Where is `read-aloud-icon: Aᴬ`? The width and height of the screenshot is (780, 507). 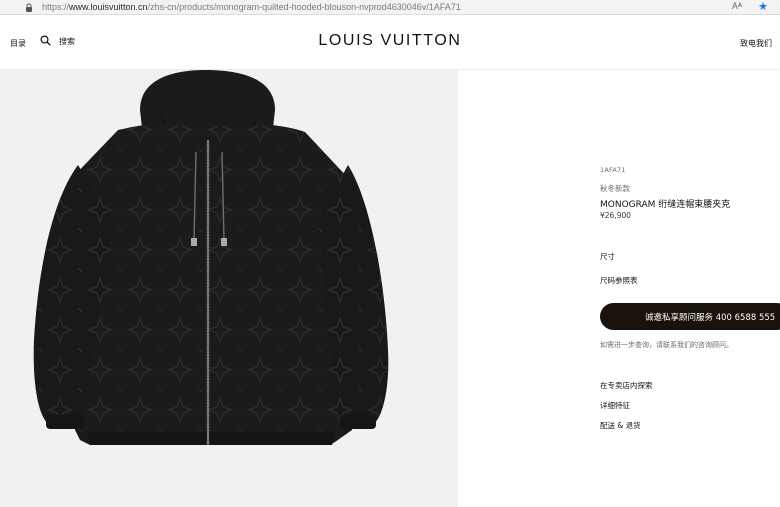 read-aloud-icon: Aᴬ is located at coordinates (737, 6).